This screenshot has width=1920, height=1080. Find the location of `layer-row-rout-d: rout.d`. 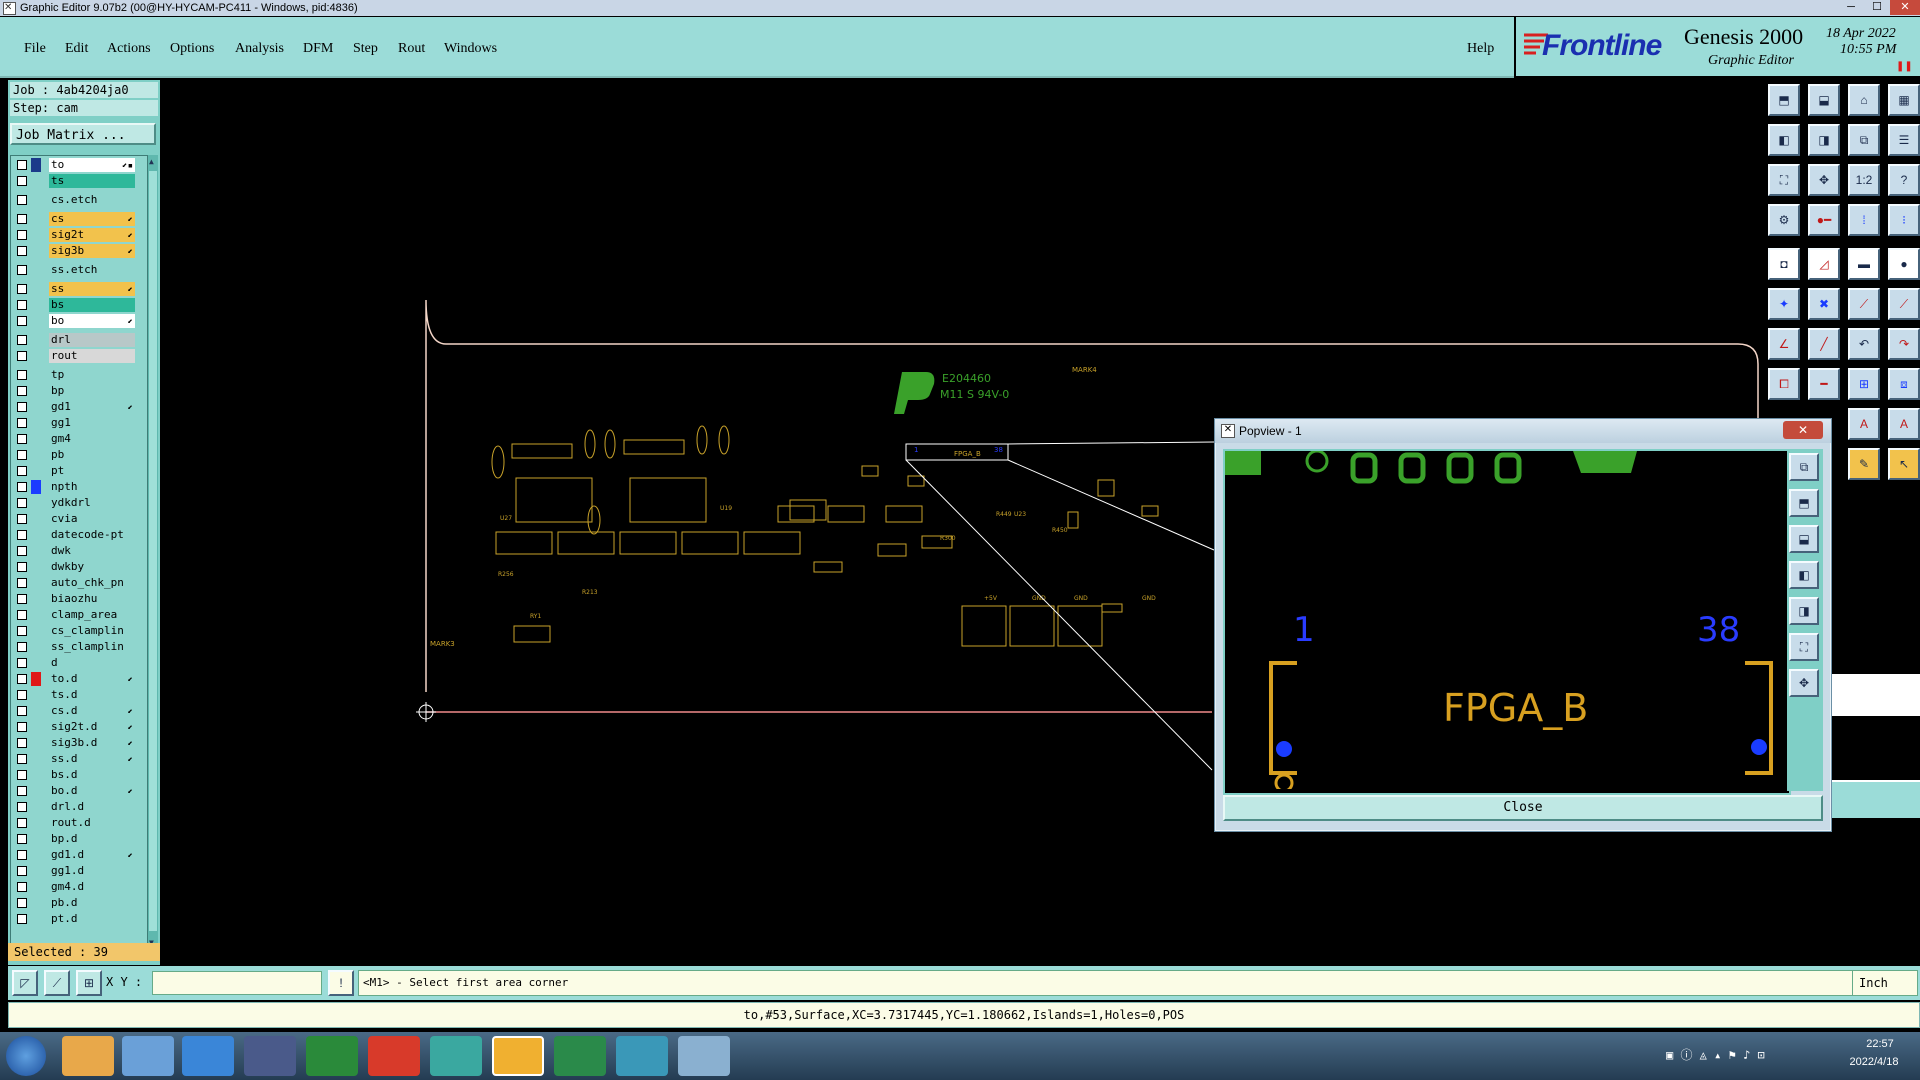

layer-row-rout-d: rout.d is located at coordinates (79, 823).